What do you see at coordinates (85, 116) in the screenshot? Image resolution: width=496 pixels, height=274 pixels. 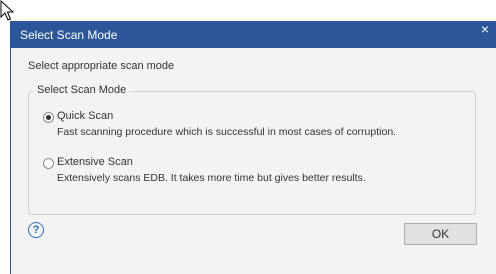 I see `quick-scan-label: Quick Scan` at bounding box center [85, 116].